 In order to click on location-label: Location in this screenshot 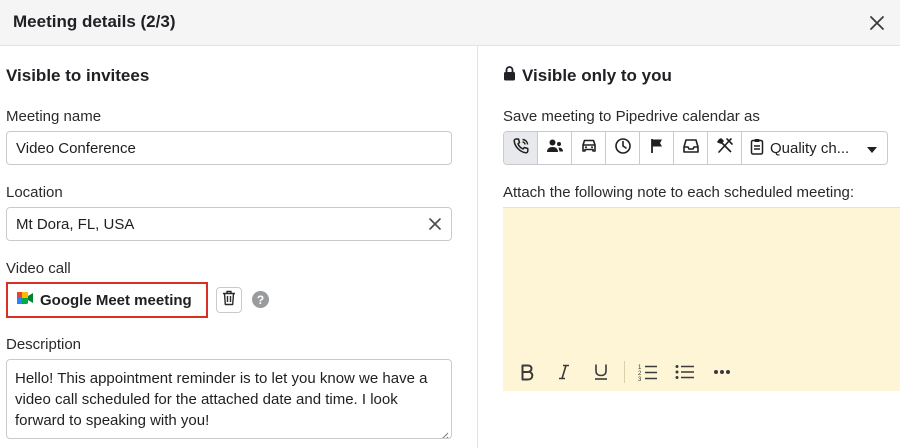, I will do `click(34, 192)`.